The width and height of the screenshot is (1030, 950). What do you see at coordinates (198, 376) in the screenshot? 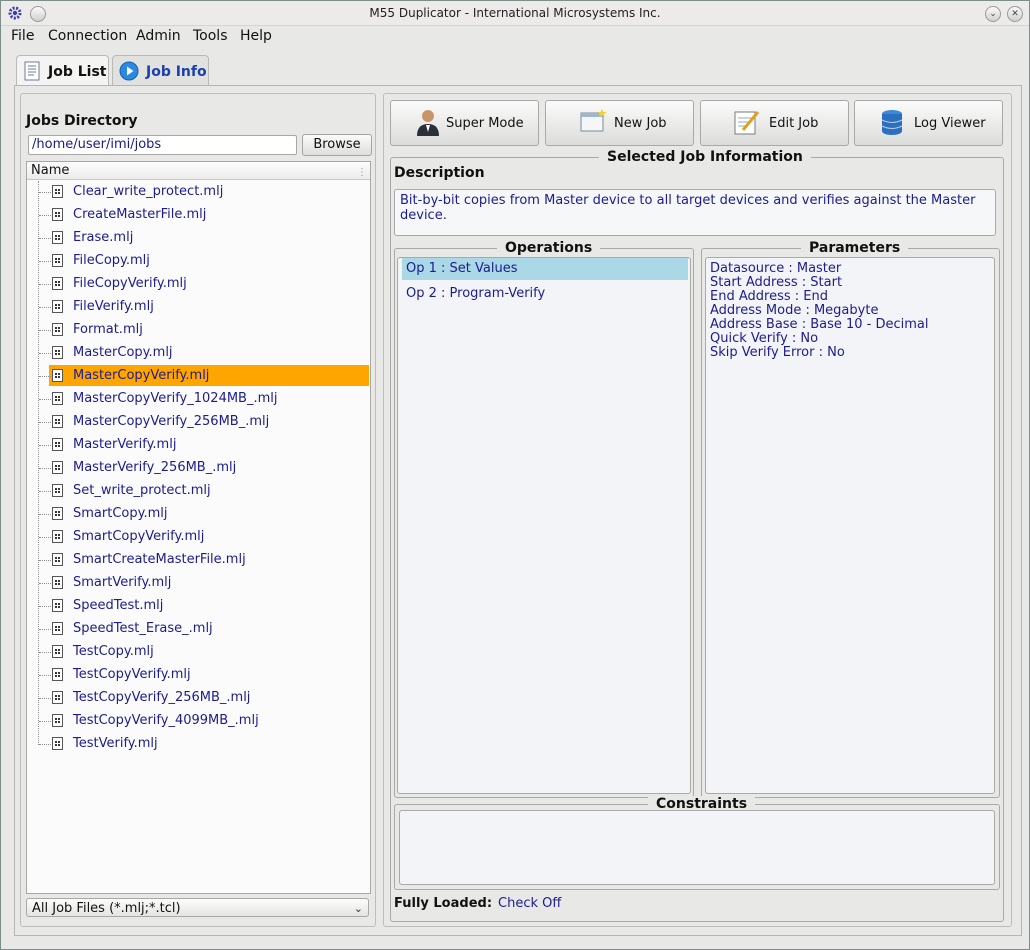
I see `list-item: MasterCopyVerify.mlj` at bounding box center [198, 376].